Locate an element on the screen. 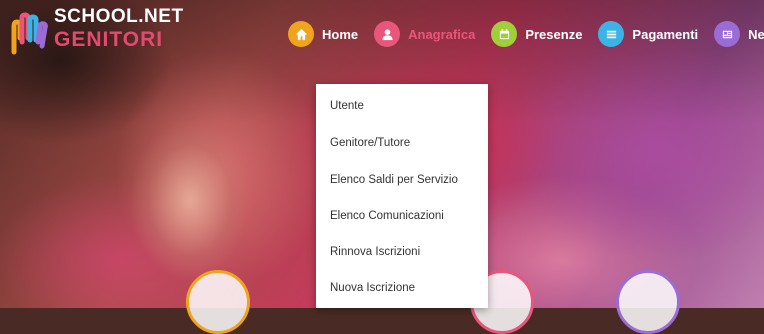 The width and height of the screenshot is (764, 334). nav-item-pagamenti: Pagamenti is located at coordinates (648, 34).